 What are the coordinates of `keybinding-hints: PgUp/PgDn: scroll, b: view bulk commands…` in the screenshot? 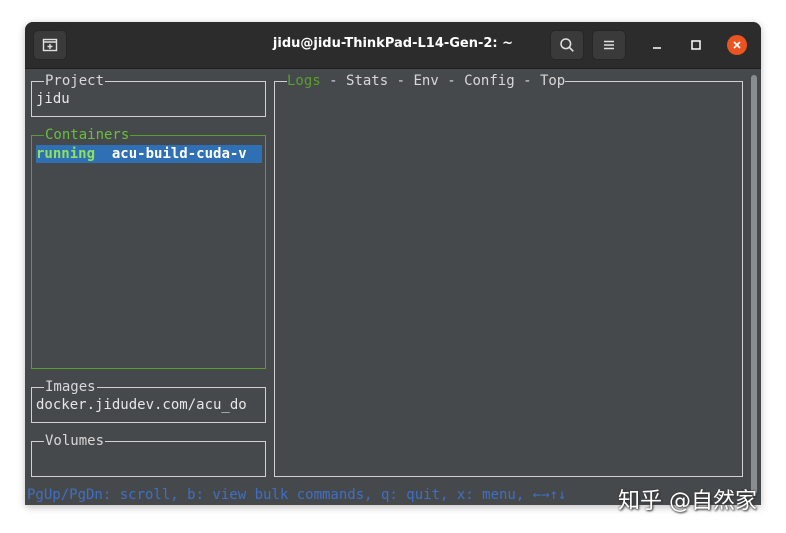 It's located at (297, 495).